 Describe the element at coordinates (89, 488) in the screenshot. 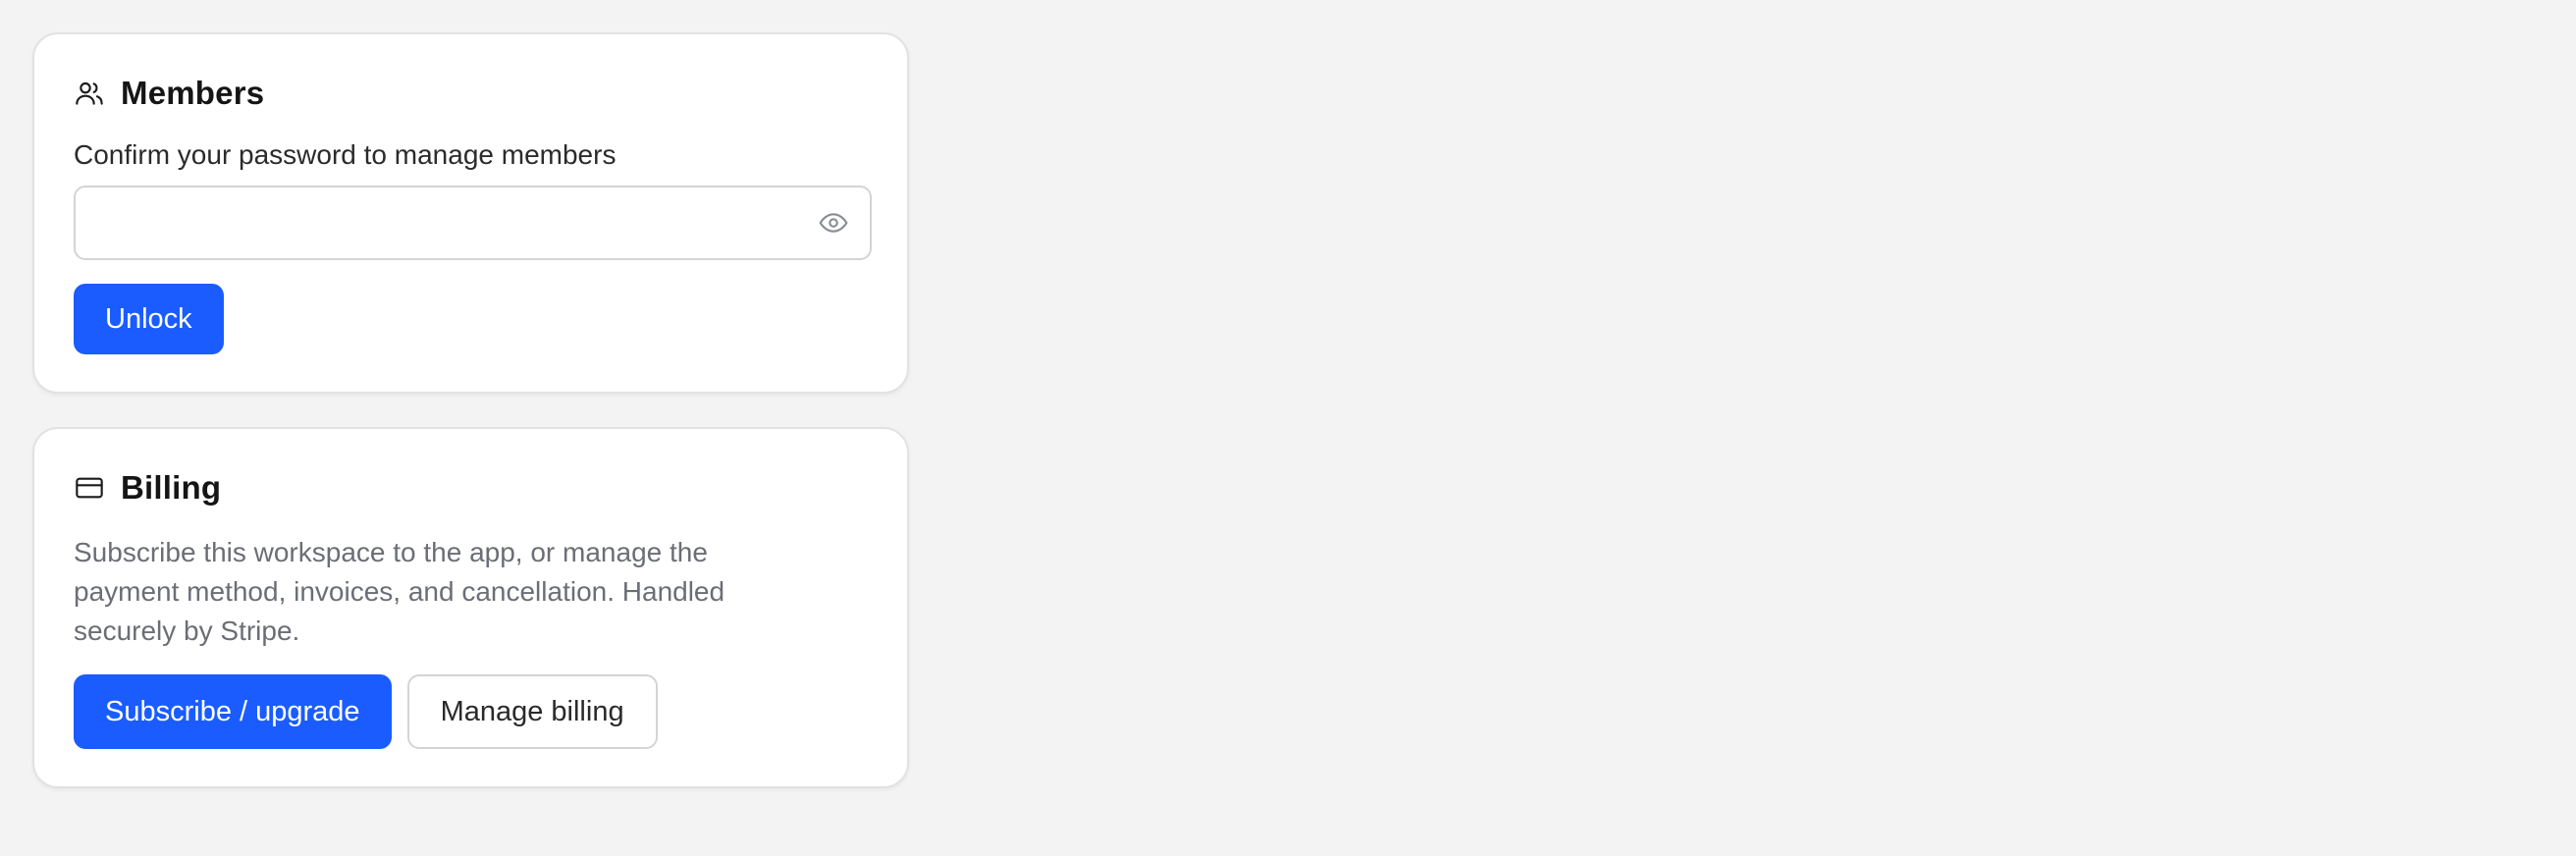

I see `credit-card-icon` at that location.